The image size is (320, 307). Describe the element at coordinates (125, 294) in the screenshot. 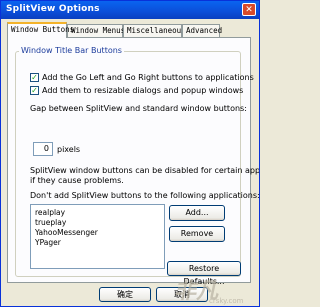

I see `ok-button: 确定` at that location.